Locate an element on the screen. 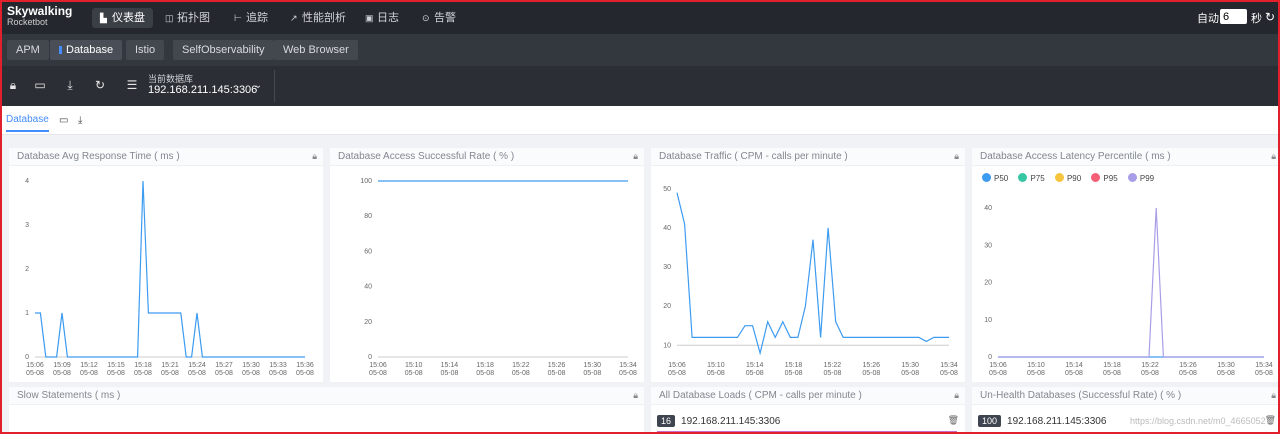  tab-apm: APM is located at coordinates (28, 50).